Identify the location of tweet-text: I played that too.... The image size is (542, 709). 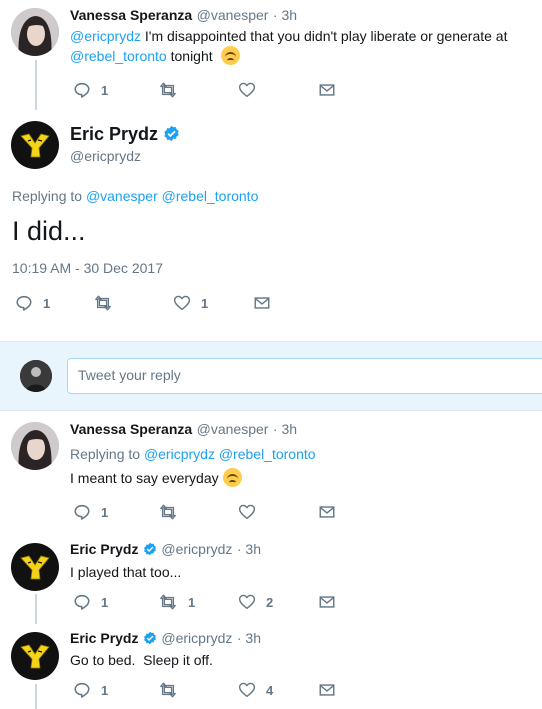
(126, 572).